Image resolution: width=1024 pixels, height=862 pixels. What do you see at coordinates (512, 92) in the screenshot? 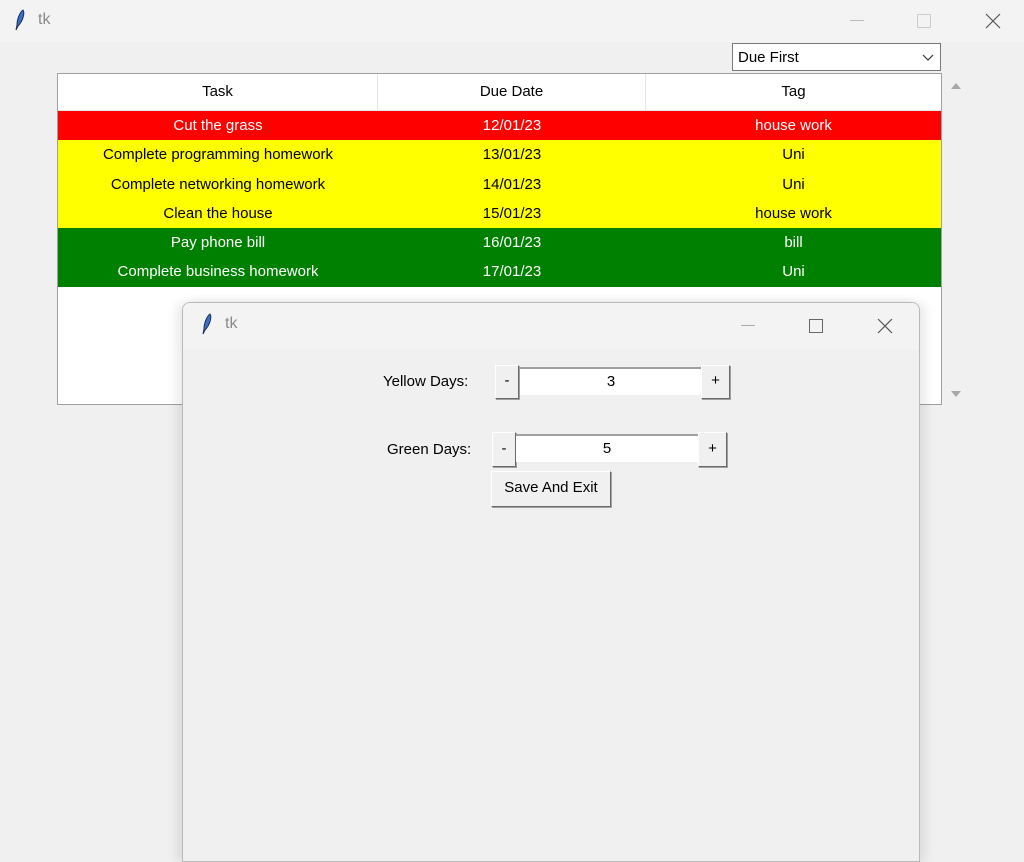
I see `column-header-due-date: Due Date` at bounding box center [512, 92].